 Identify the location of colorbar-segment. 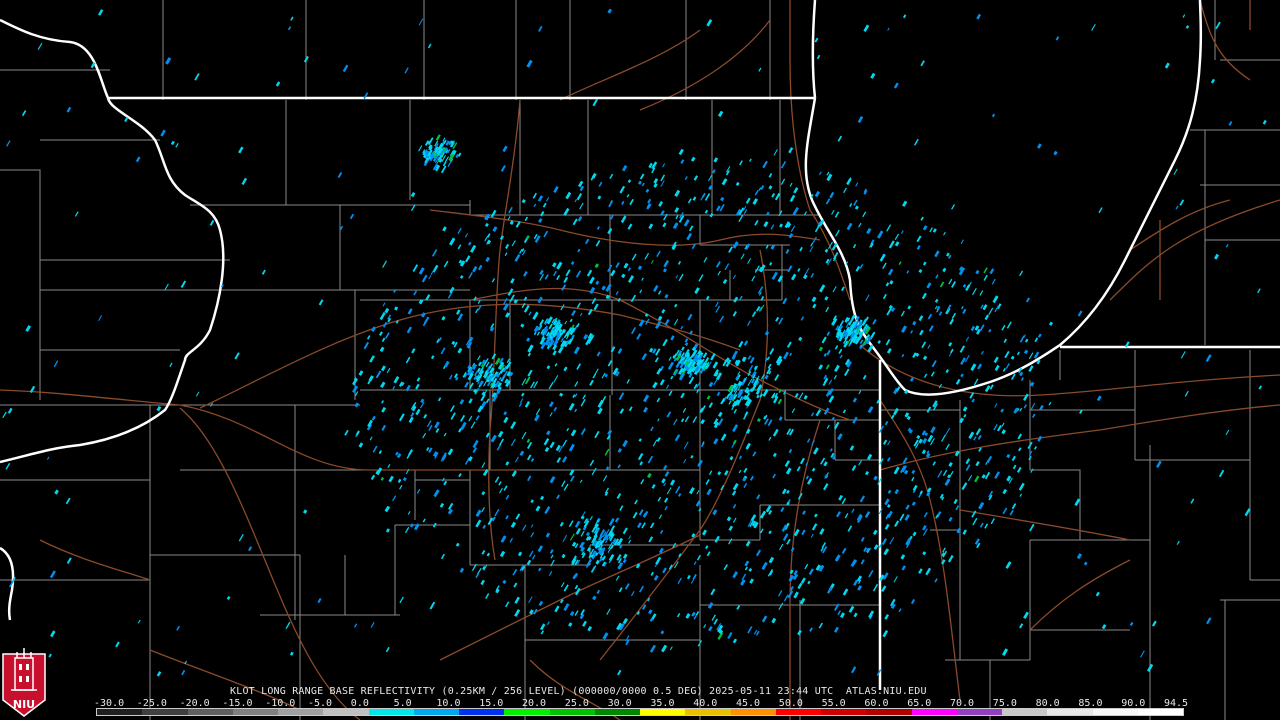
(210, 712).